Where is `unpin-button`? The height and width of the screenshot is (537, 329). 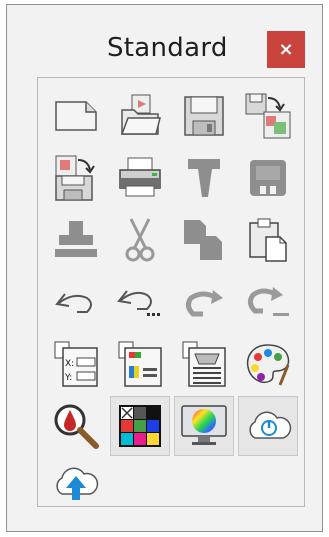
unpin-button is located at coordinates (268, 178).